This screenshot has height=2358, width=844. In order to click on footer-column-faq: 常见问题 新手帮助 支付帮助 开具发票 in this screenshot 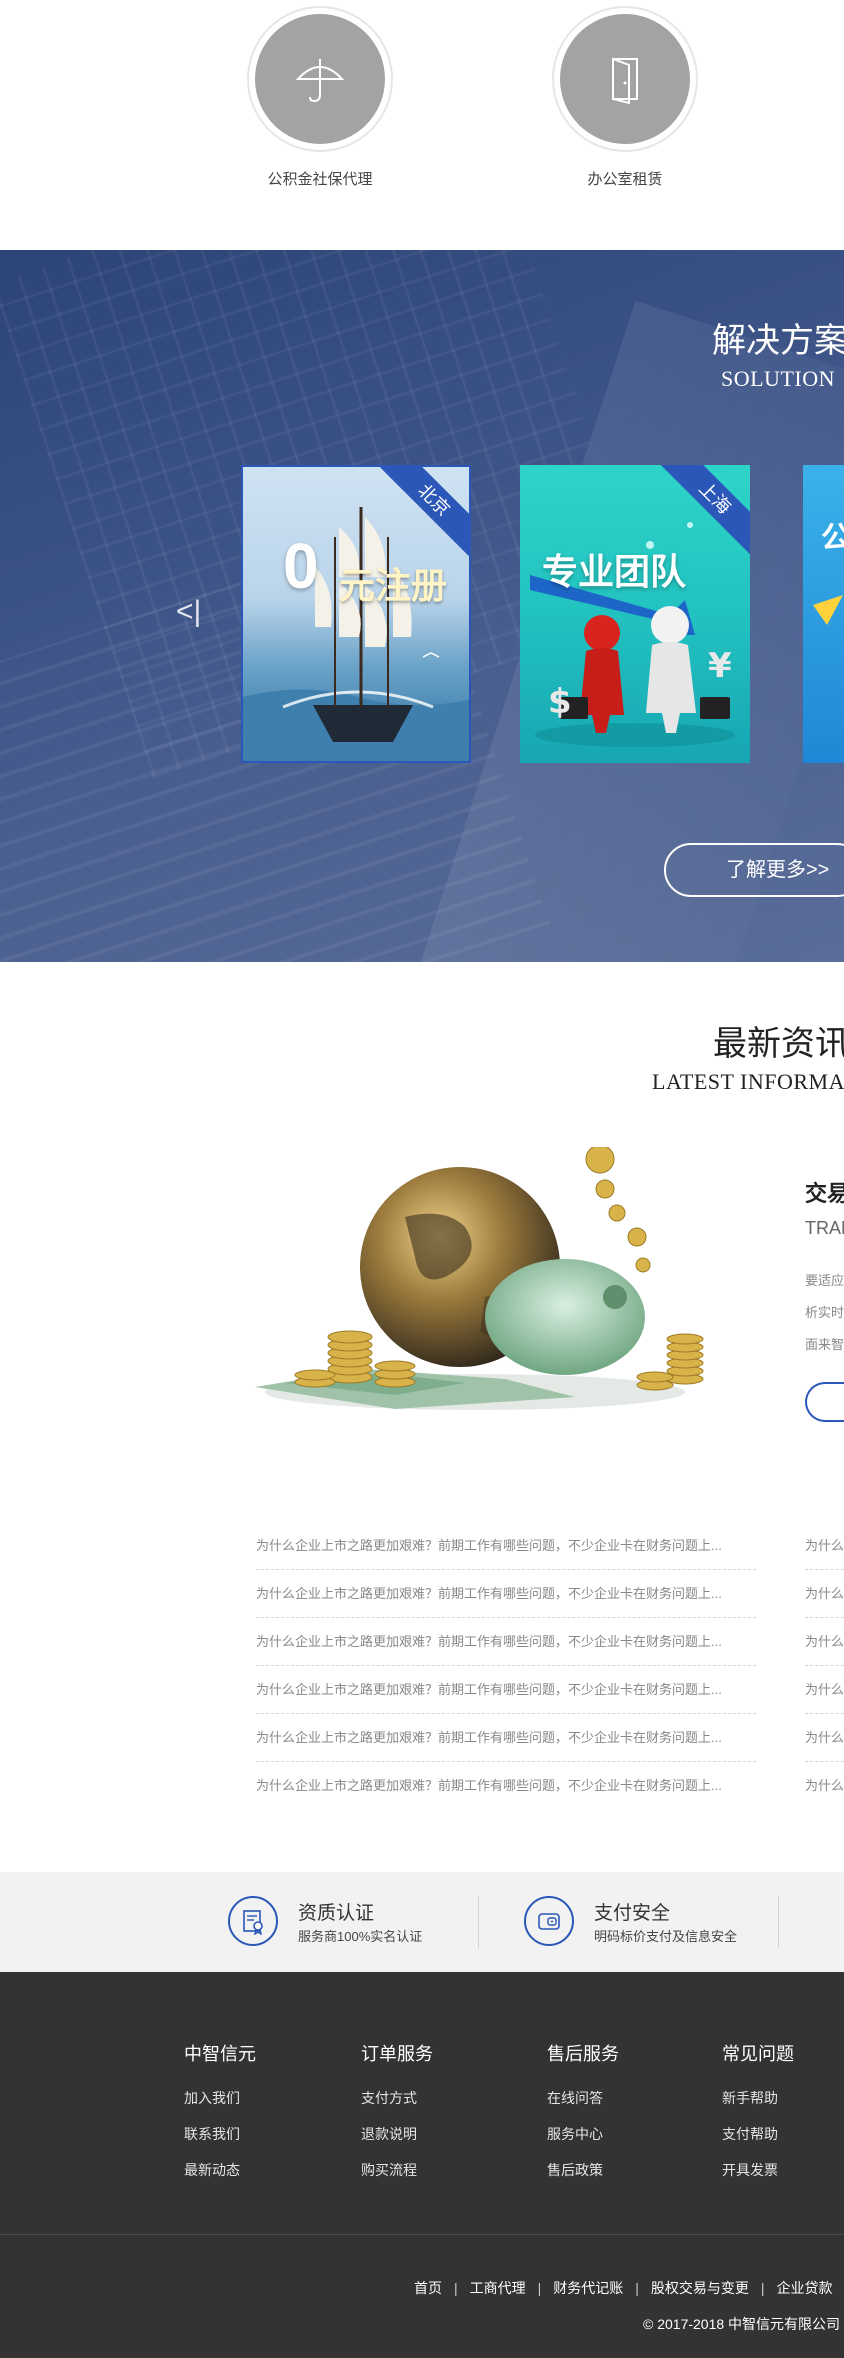, I will do `click(783, 2118)`.